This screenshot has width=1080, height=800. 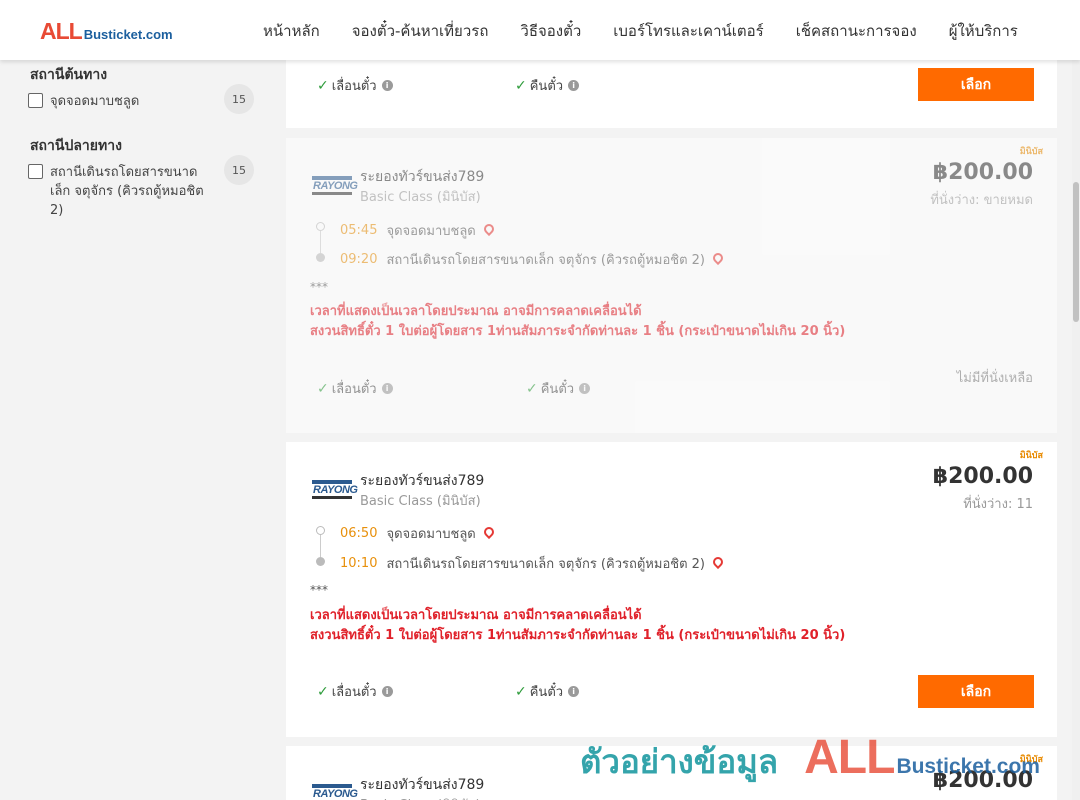 What do you see at coordinates (359, 259) in the screenshot?
I see `arrival-time: 09:20` at bounding box center [359, 259].